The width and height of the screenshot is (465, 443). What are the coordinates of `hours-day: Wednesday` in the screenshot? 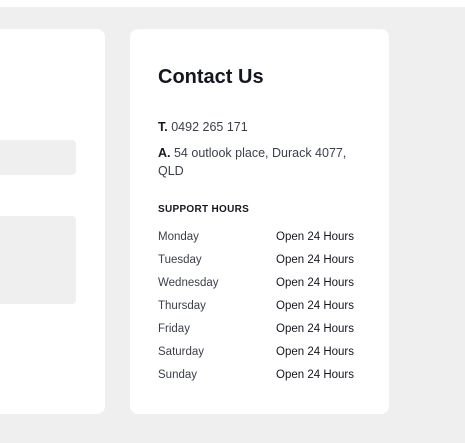 It's located at (188, 283).